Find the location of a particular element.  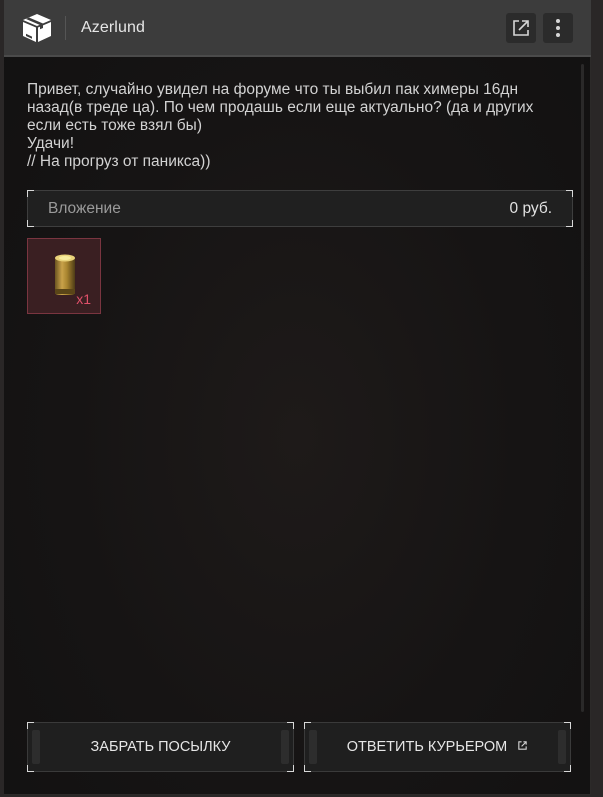

more-options-button is located at coordinates (558, 28).